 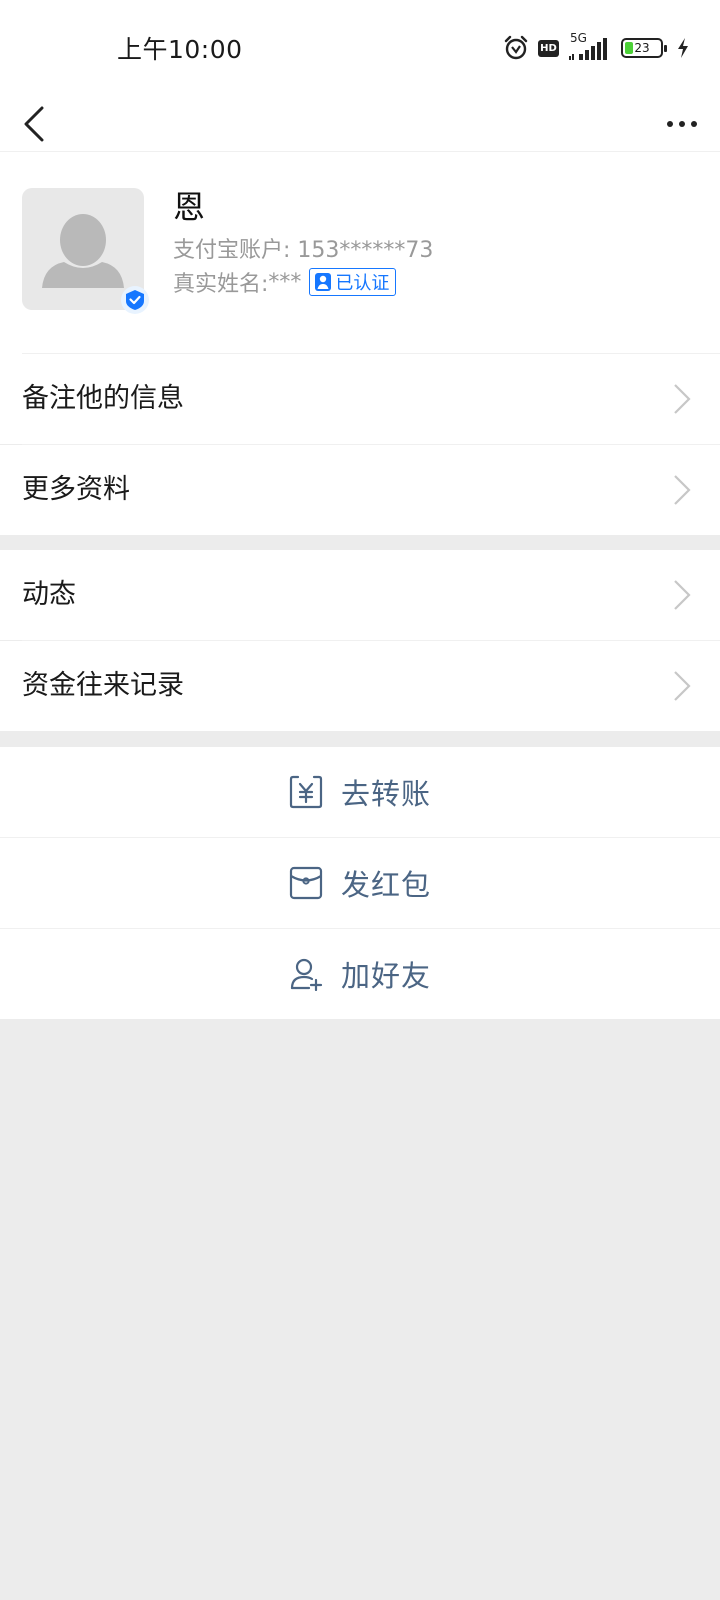 I want to click on add-friend-button: 加好友, so click(x=360, y=974).